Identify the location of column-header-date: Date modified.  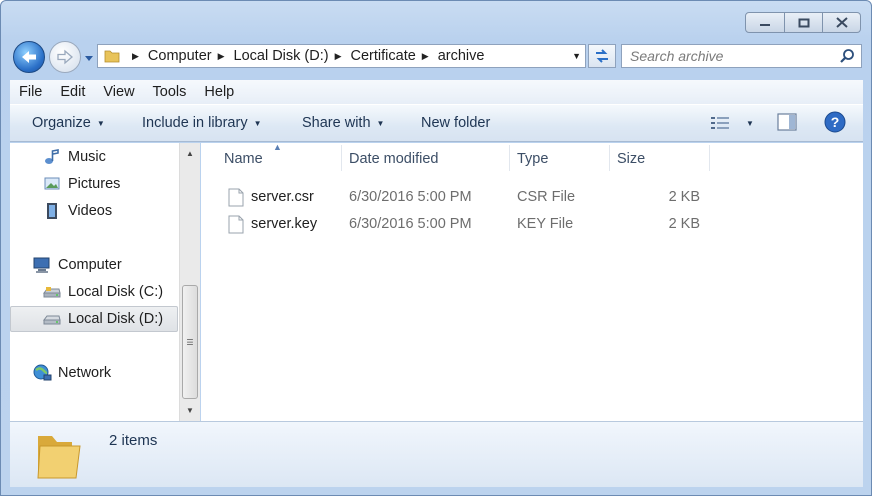
(418, 159).